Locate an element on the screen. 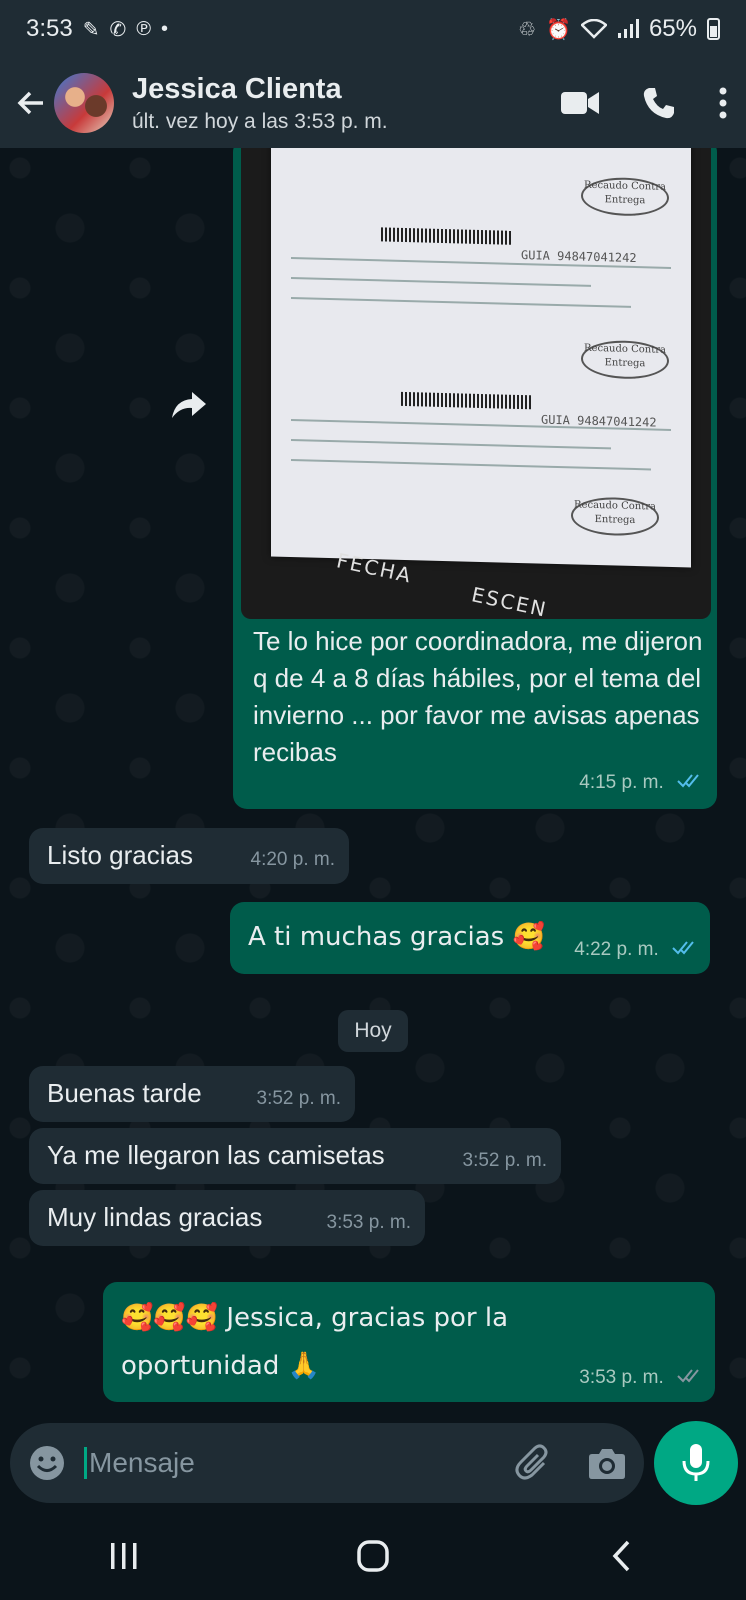 The width and height of the screenshot is (746, 1600). recycle-icon: ♲ is located at coordinates (527, 29).